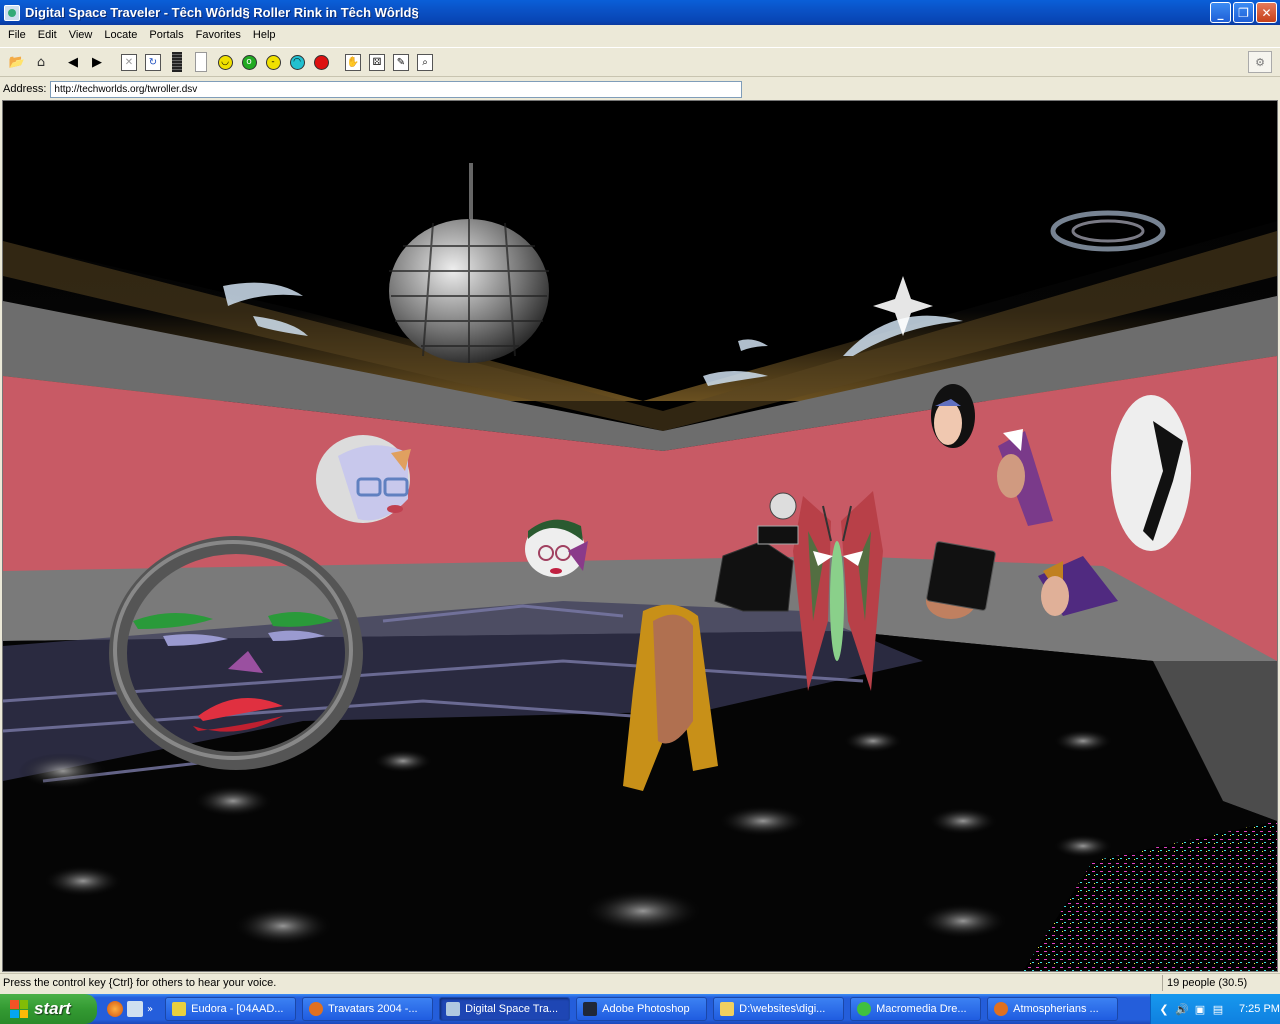  What do you see at coordinates (401, 62) in the screenshot?
I see `notes-icon: ✎` at bounding box center [401, 62].